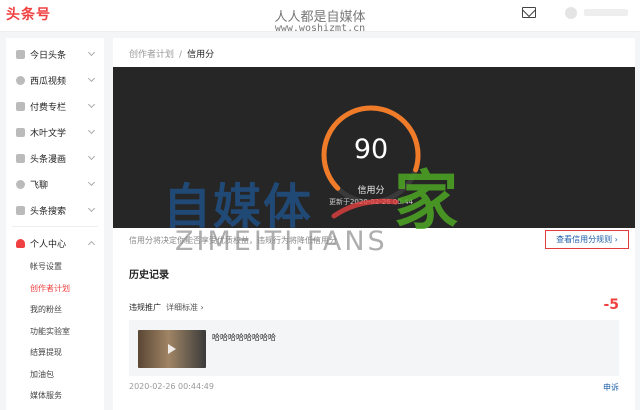 The width and height of the screenshot is (640, 410). Describe the element at coordinates (20, 184) in the screenshot. I see `feiliao-icon` at that location.